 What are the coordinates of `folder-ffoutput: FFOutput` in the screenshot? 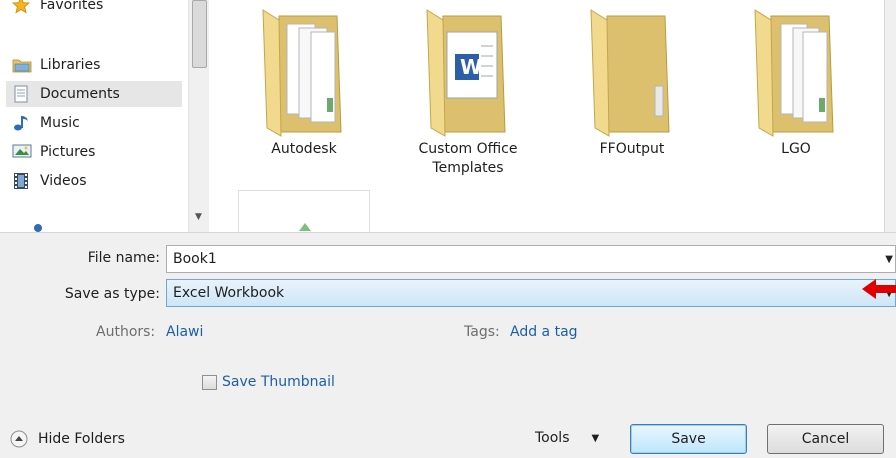 It's located at (632, 82).